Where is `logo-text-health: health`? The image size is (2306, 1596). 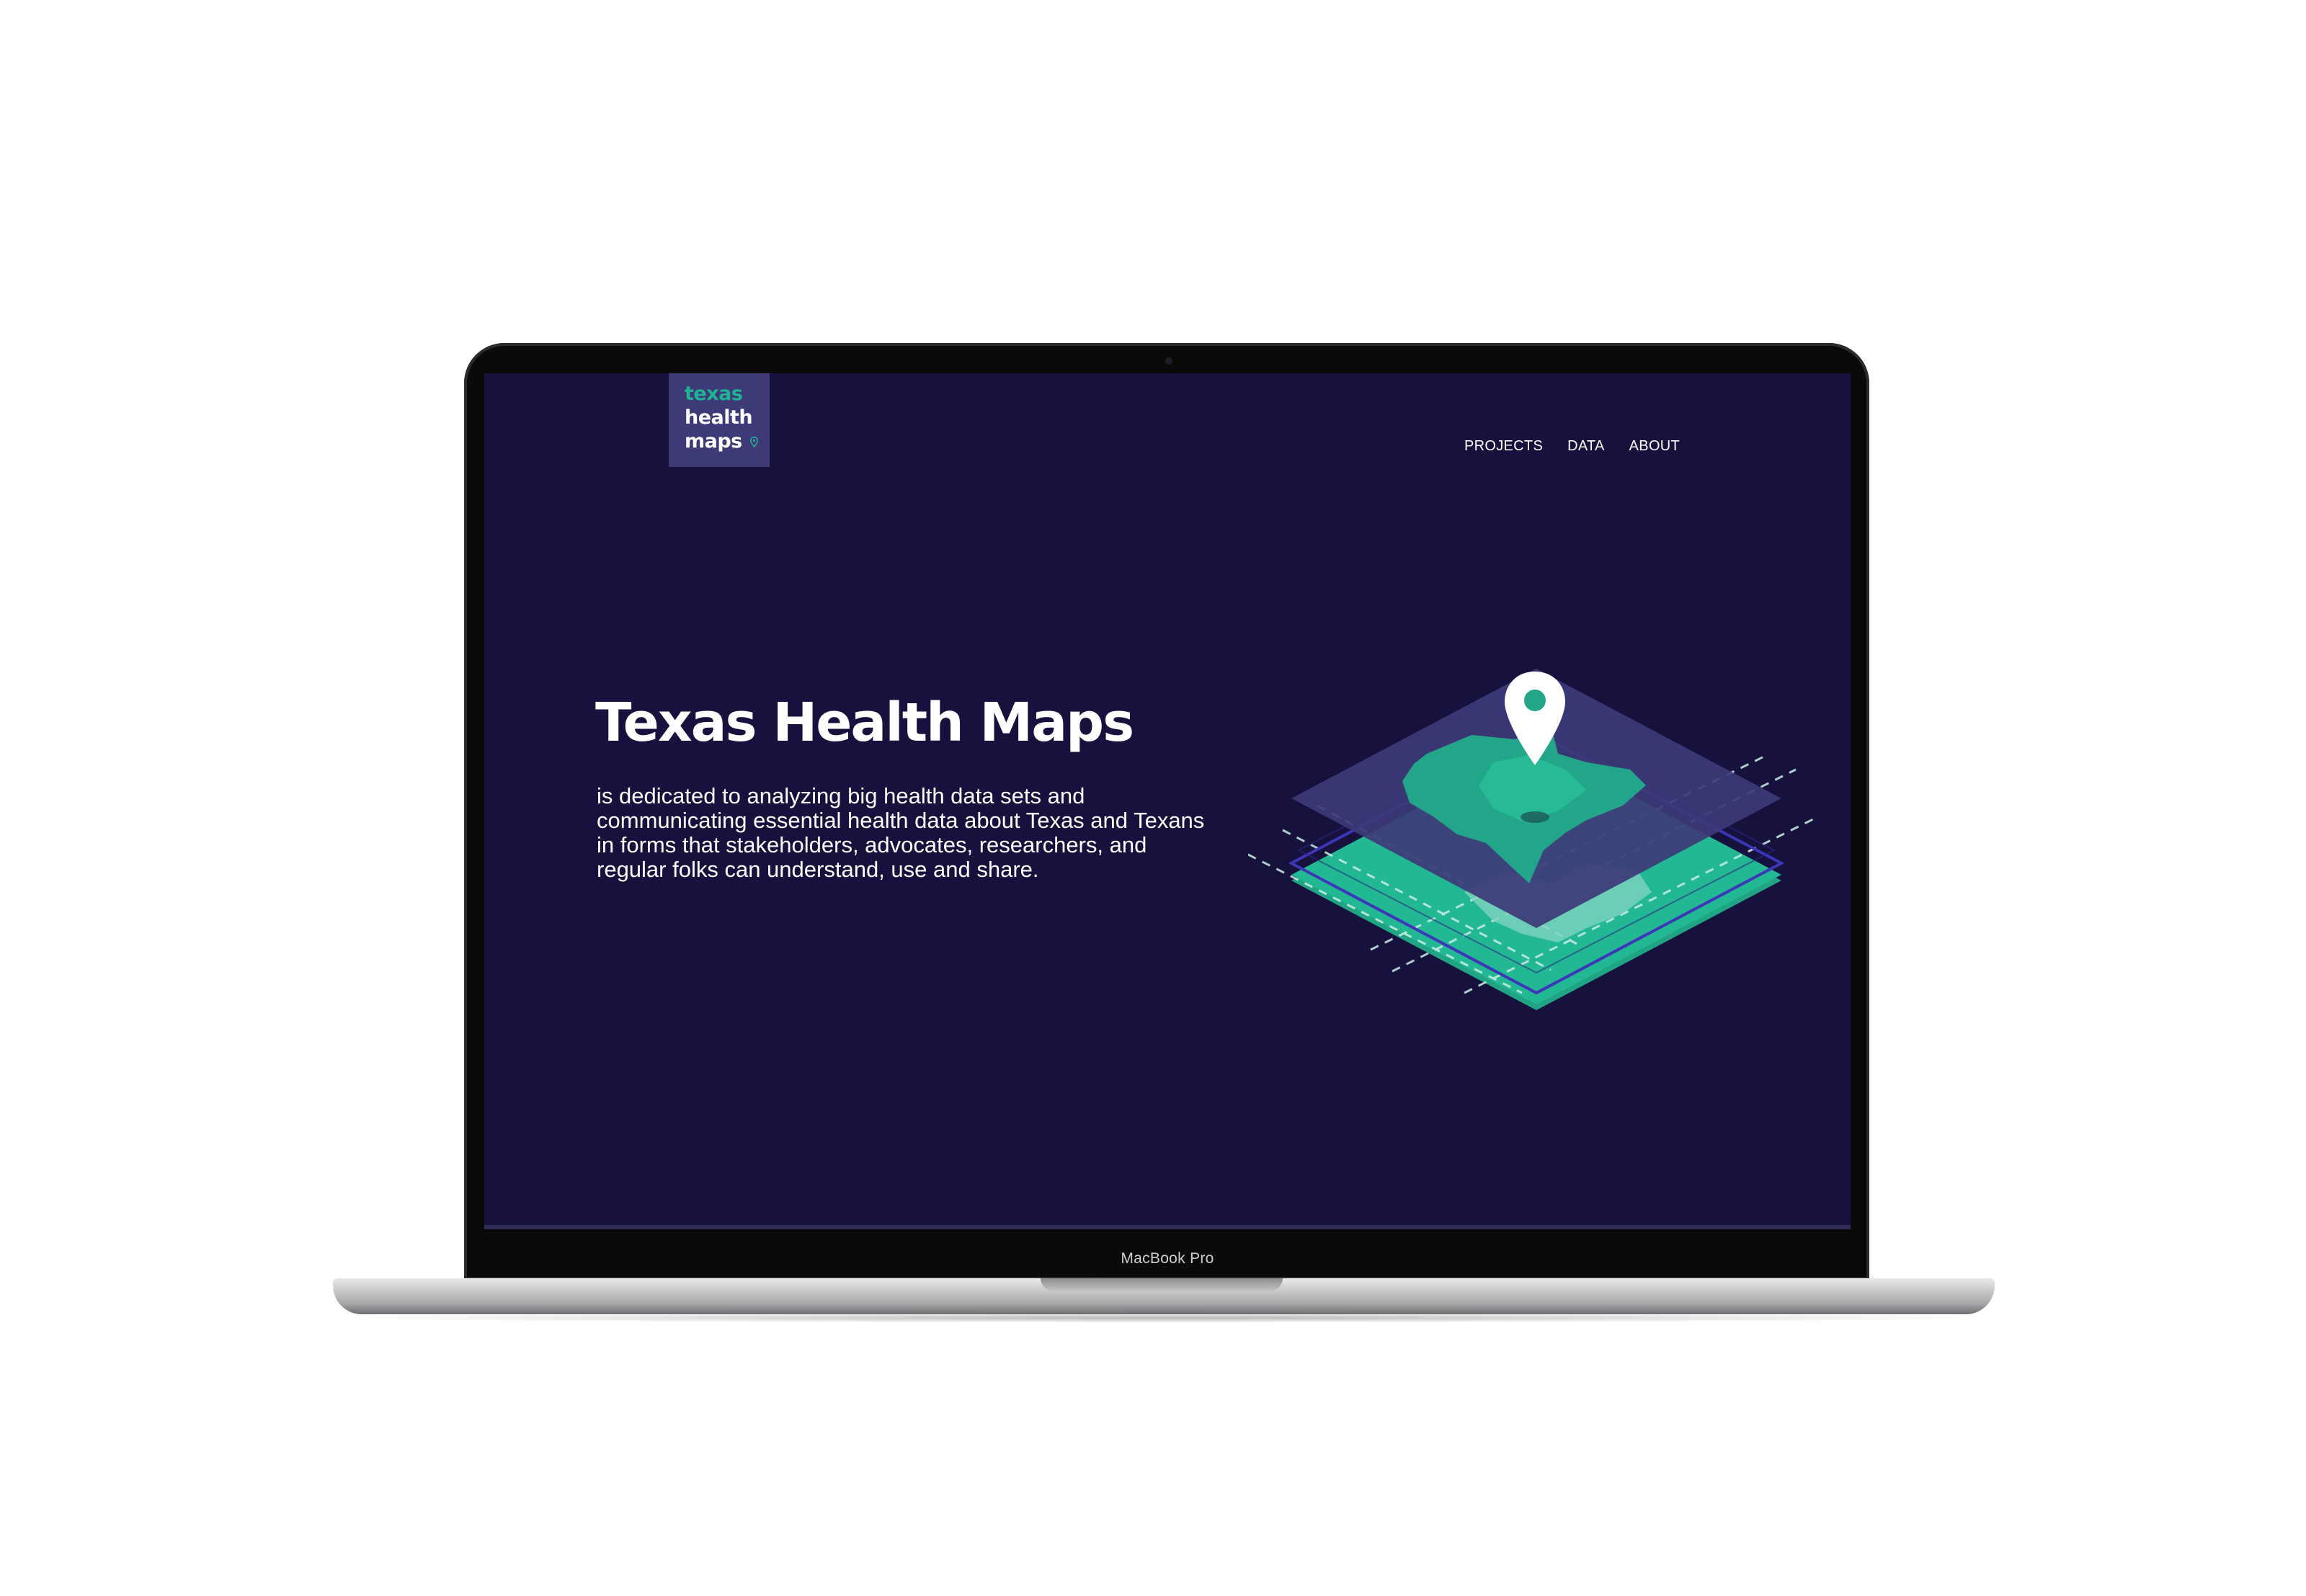
logo-text-health: health is located at coordinates (719, 418).